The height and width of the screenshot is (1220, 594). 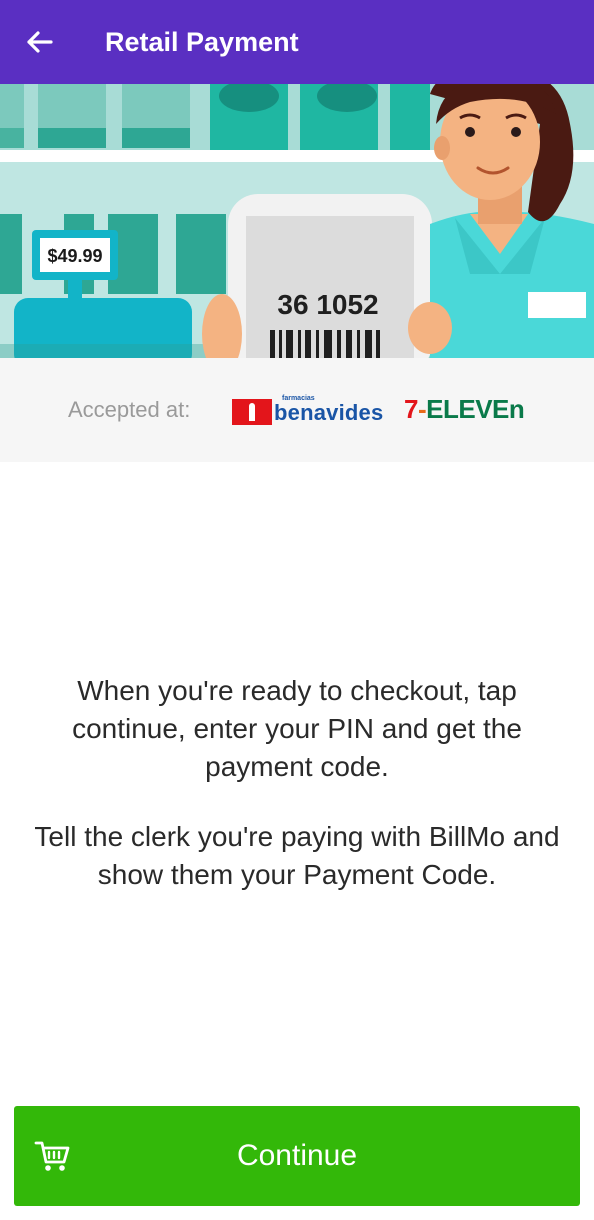 What do you see at coordinates (202, 42) in the screenshot?
I see `page-title: Retail Payment` at bounding box center [202, 42].